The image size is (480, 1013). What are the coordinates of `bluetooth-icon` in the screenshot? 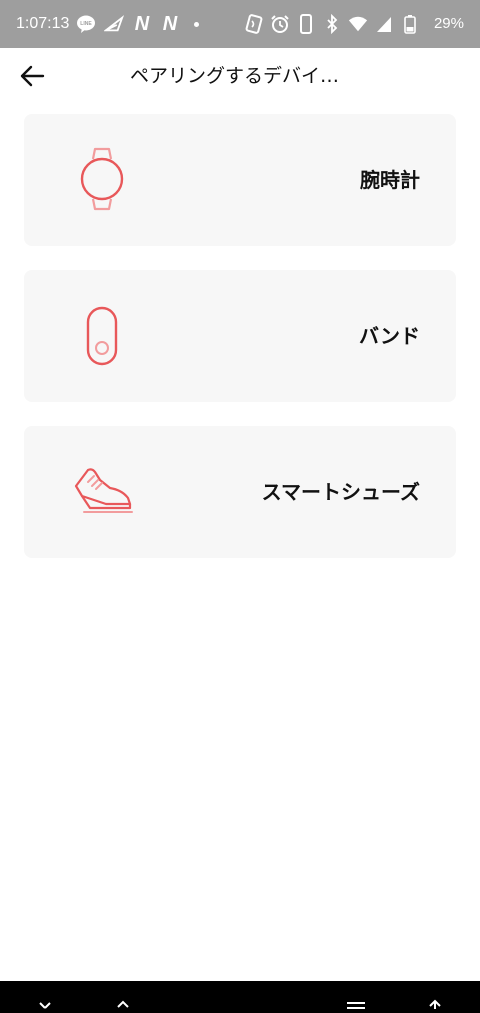 It's located at (332, 24).